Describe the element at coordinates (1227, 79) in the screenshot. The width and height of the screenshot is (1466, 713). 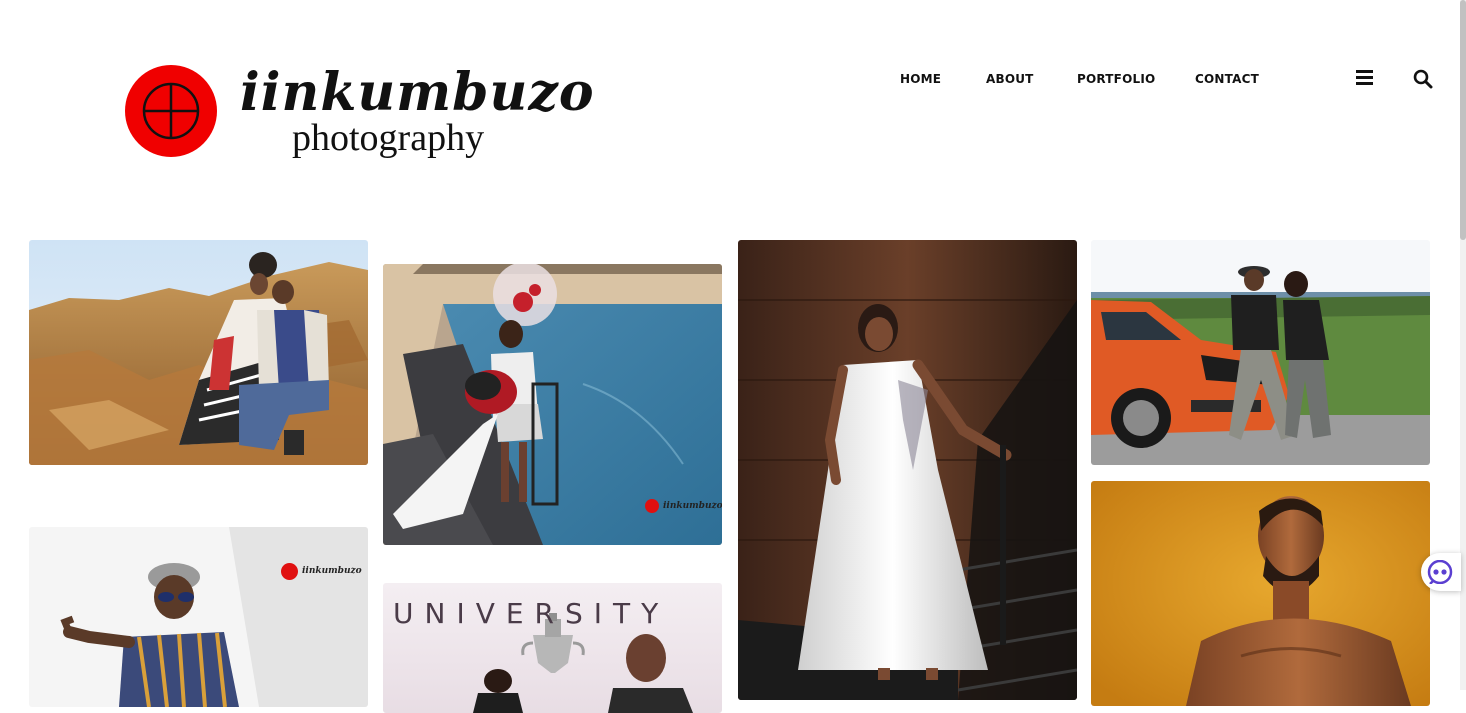
I see `nav-item-contact: CONTACT` at that location.